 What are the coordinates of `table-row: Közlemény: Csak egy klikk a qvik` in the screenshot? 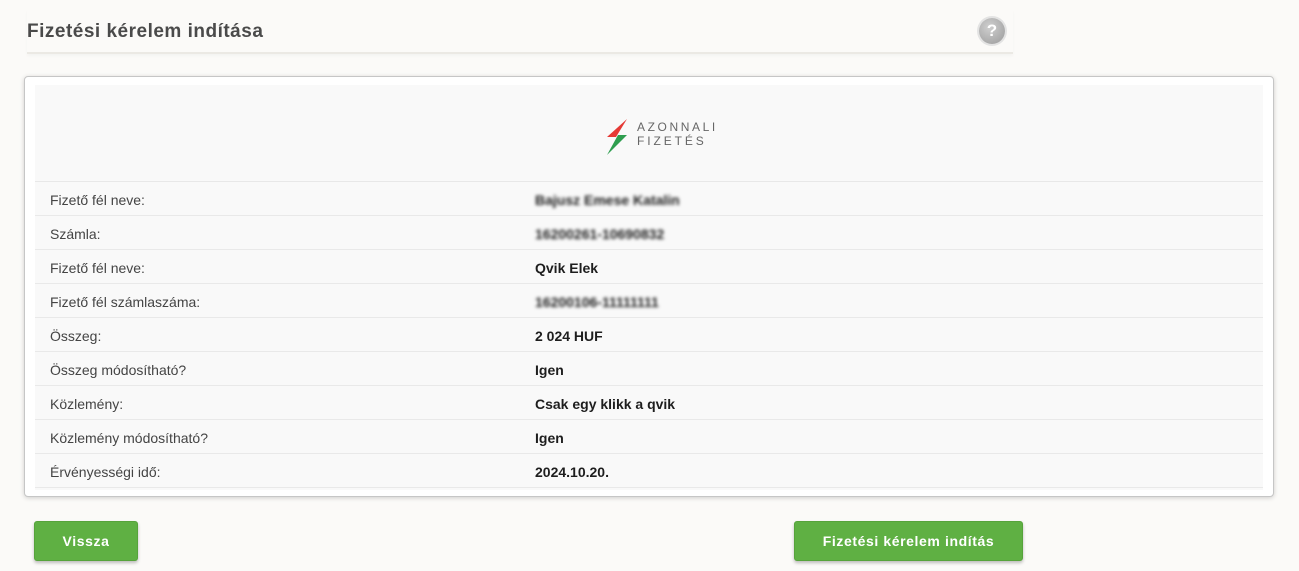 It's located at (649, 403).